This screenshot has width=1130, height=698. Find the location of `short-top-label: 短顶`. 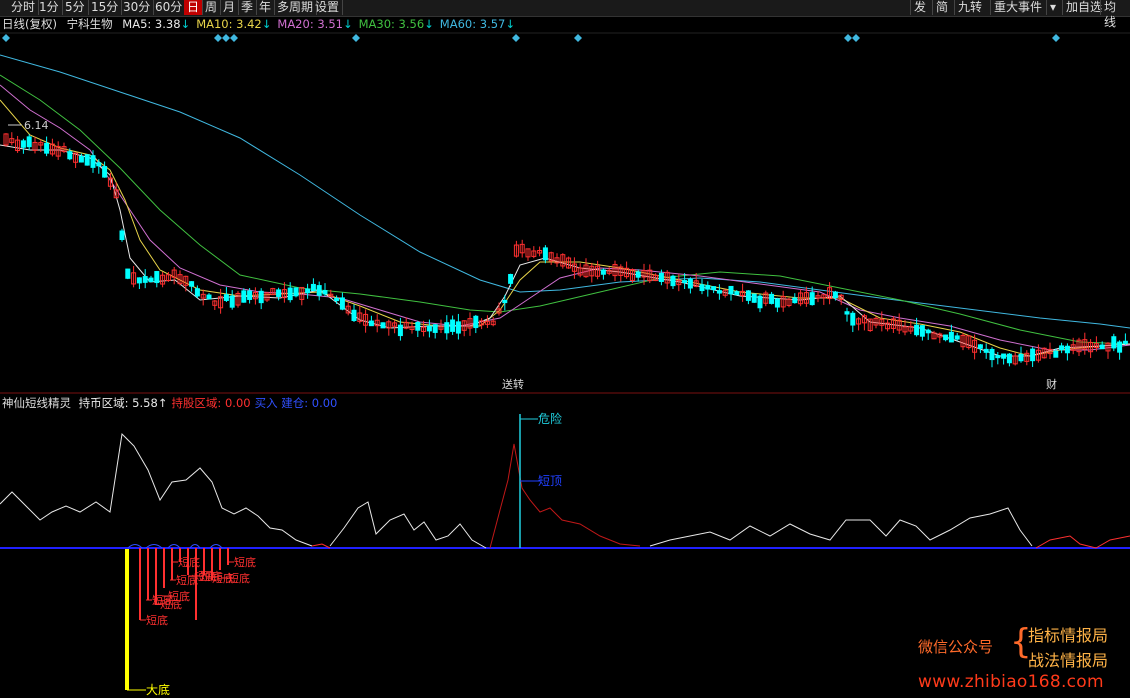

short-top-label: 短顶 is located at coordinates (550, 481).